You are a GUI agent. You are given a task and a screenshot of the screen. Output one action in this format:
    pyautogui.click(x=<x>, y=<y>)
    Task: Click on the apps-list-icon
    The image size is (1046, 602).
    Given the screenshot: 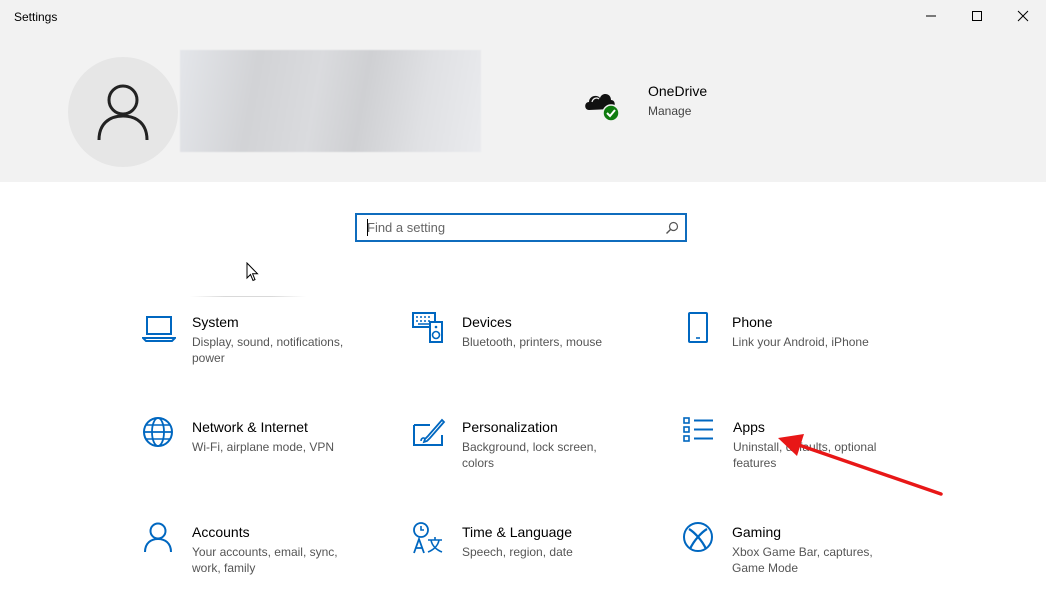 What is the action you would take?
    pyautogui.click(x=698, y=429)
    